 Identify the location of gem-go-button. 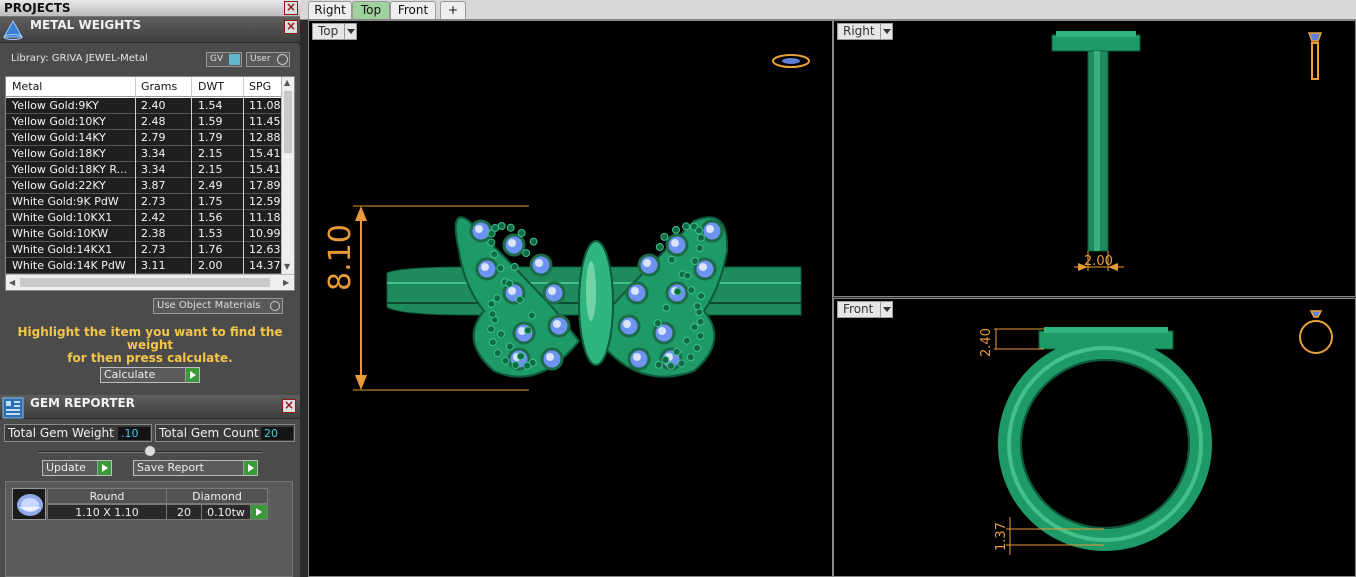
(259, 512).